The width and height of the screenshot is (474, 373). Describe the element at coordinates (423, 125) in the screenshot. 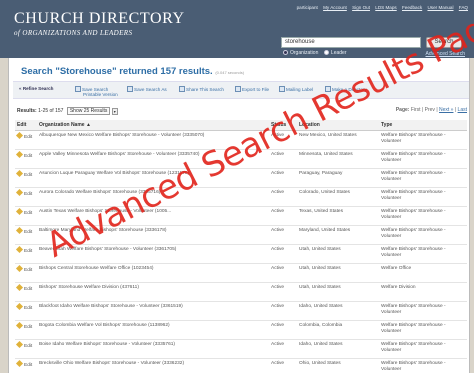

I see `column-header-type: Type` at that location.